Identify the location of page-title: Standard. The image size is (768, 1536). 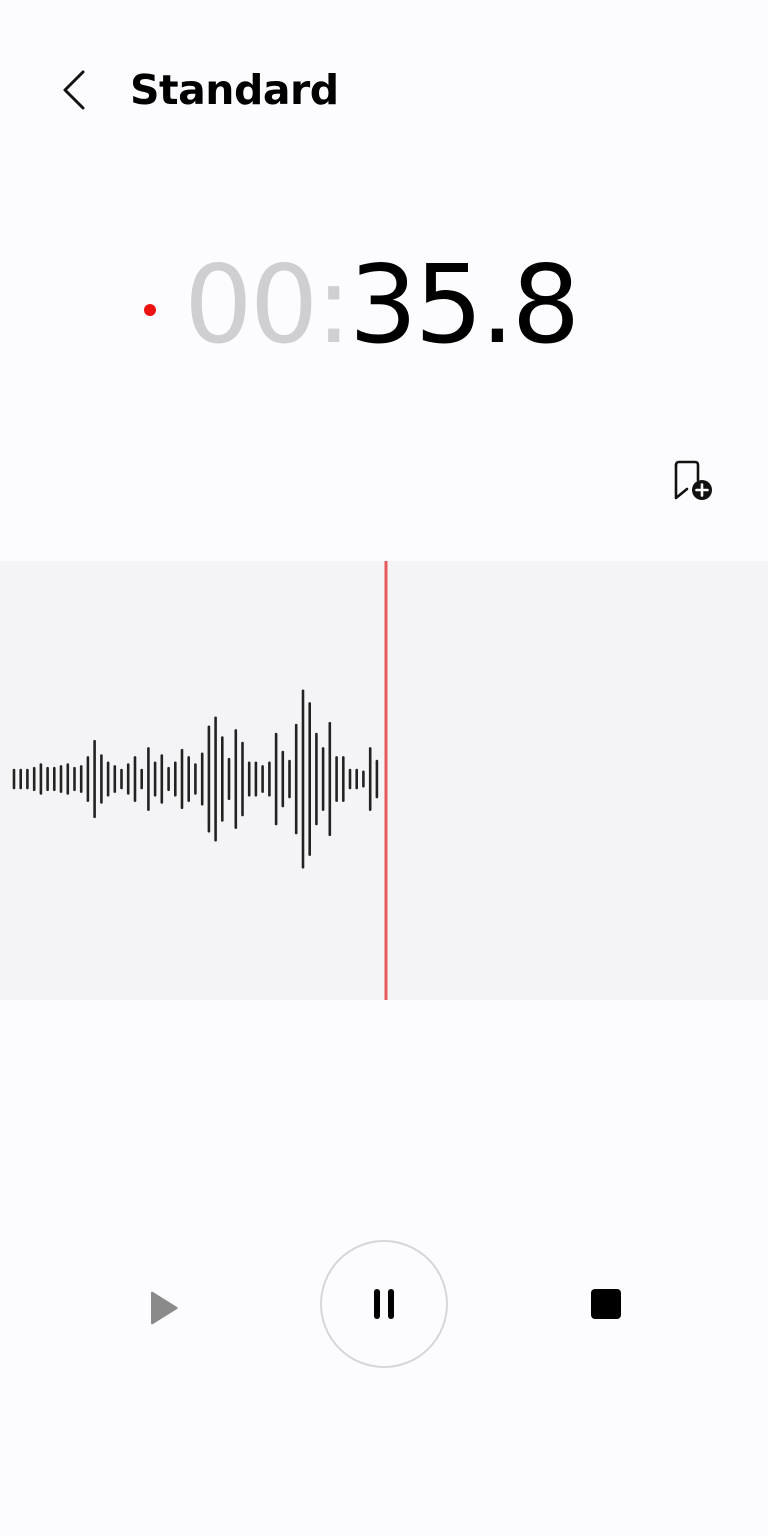
(234, 90).